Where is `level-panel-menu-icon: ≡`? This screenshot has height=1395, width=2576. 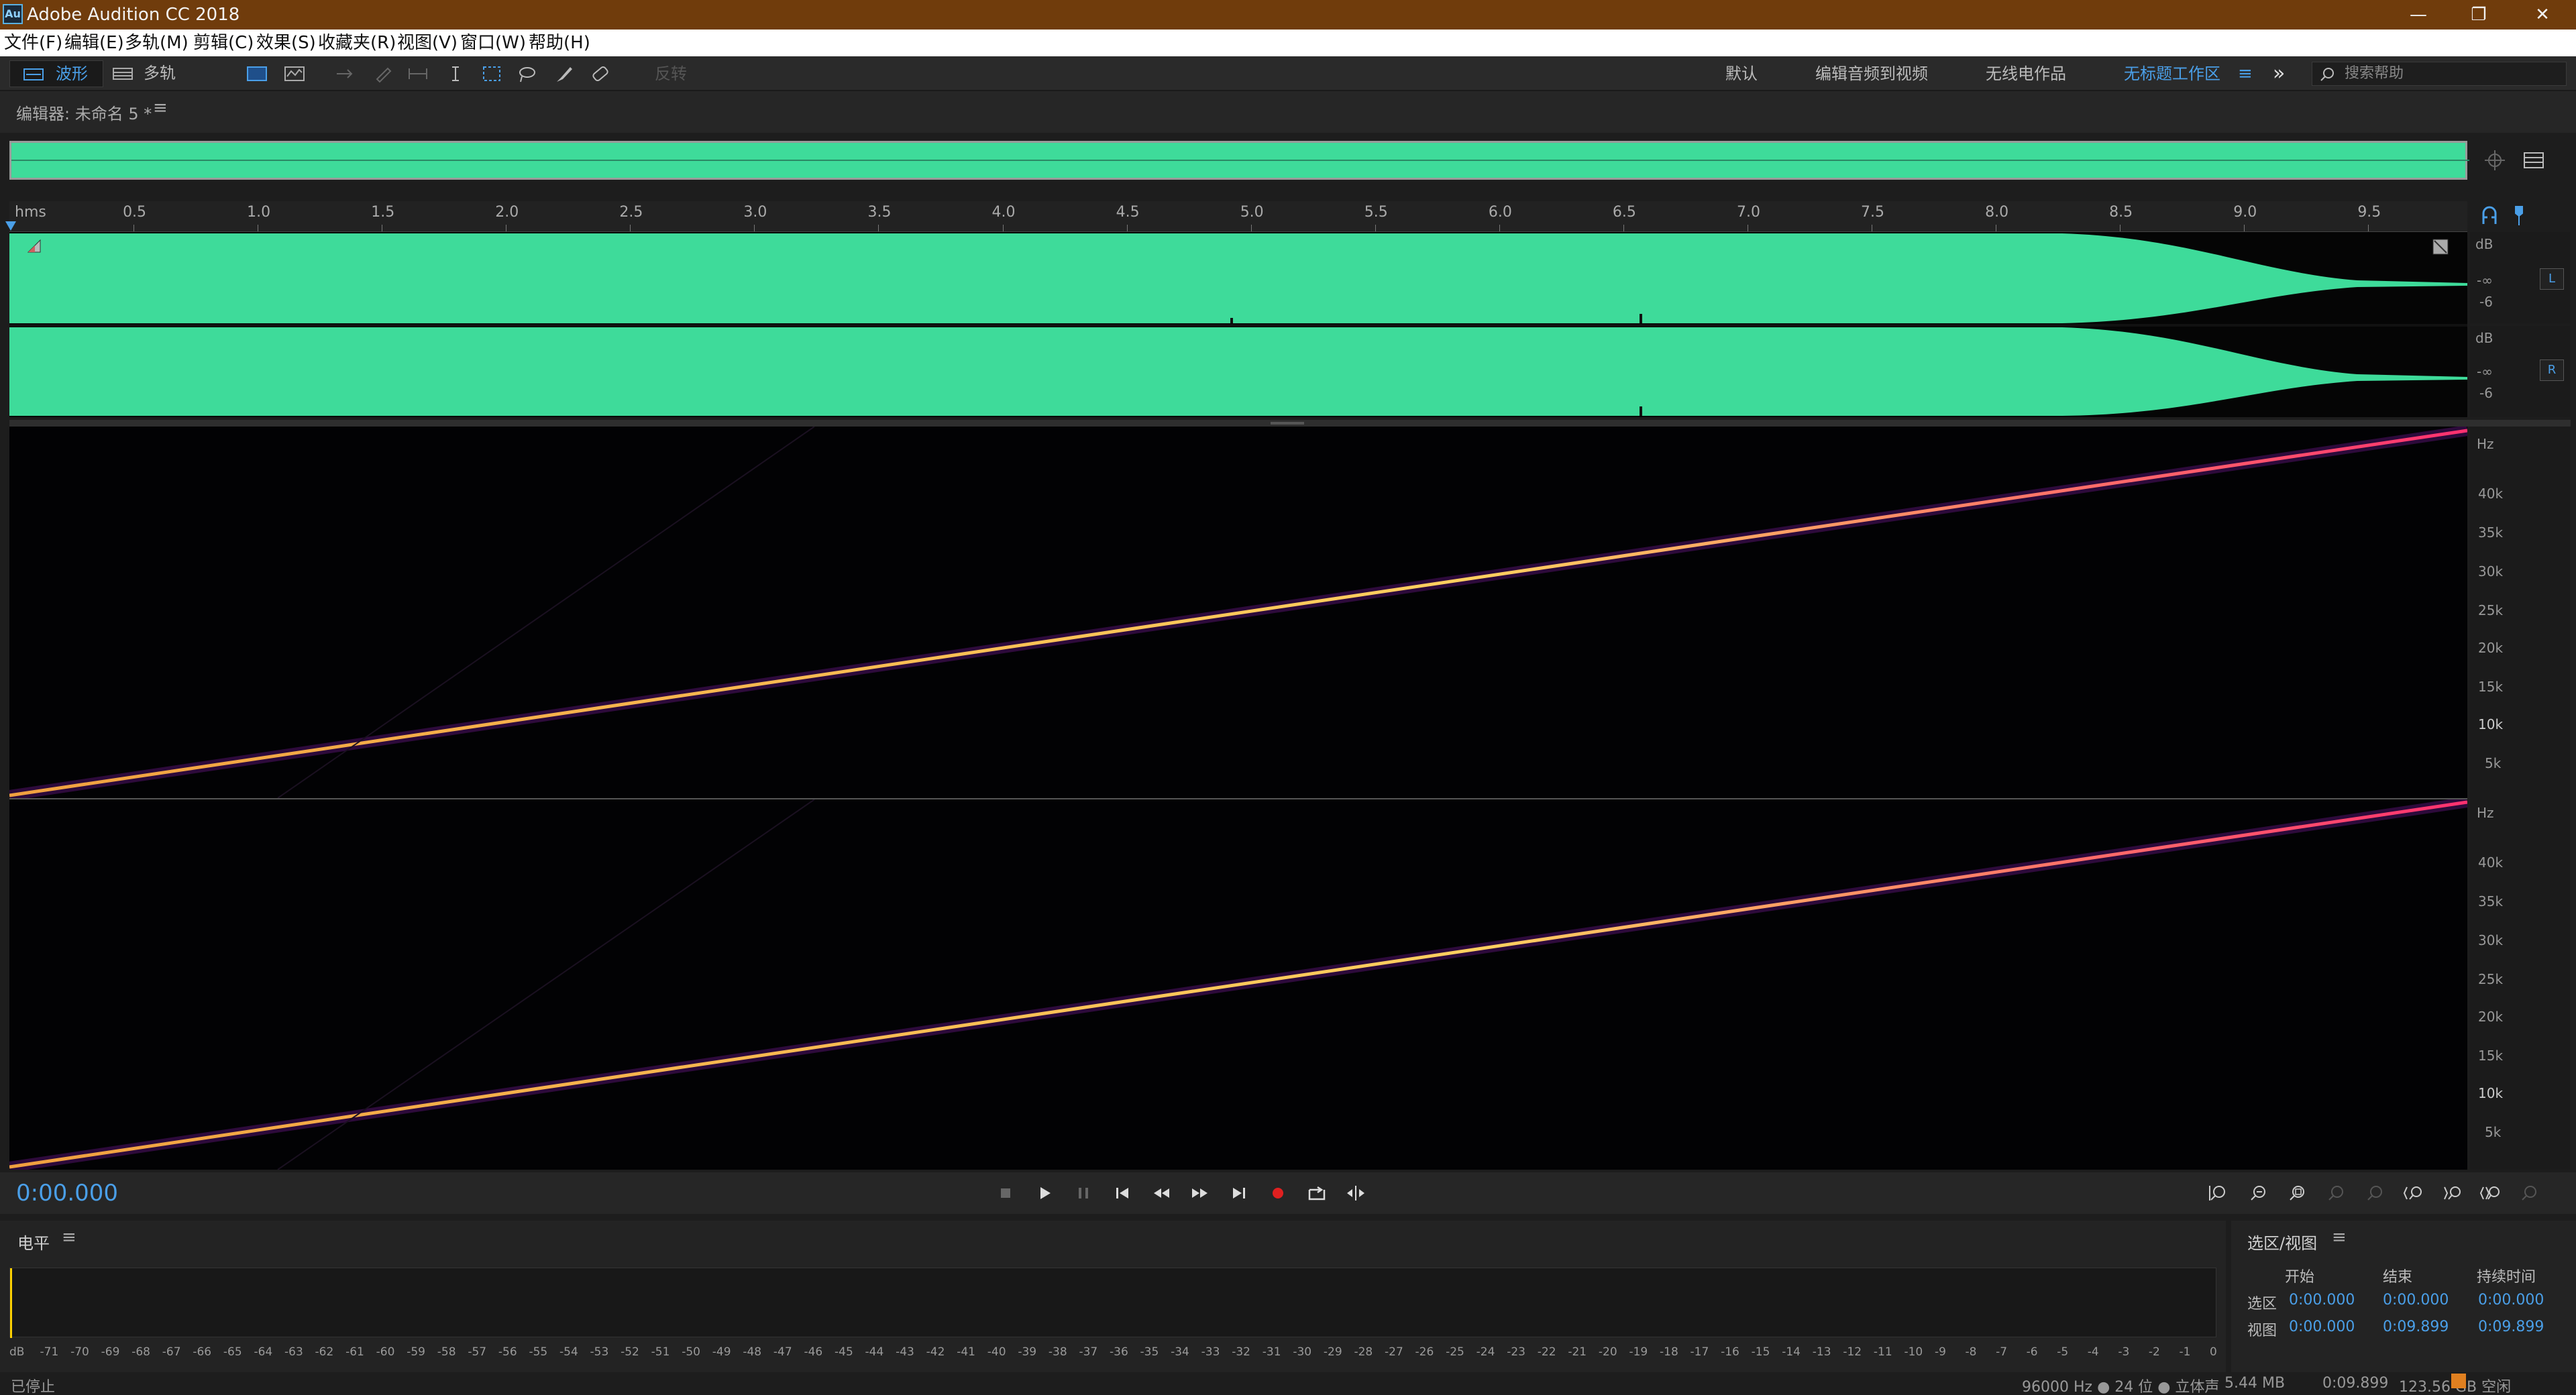 level-panel-menu-icon: ≡ is located at coordinates (69, 1237).